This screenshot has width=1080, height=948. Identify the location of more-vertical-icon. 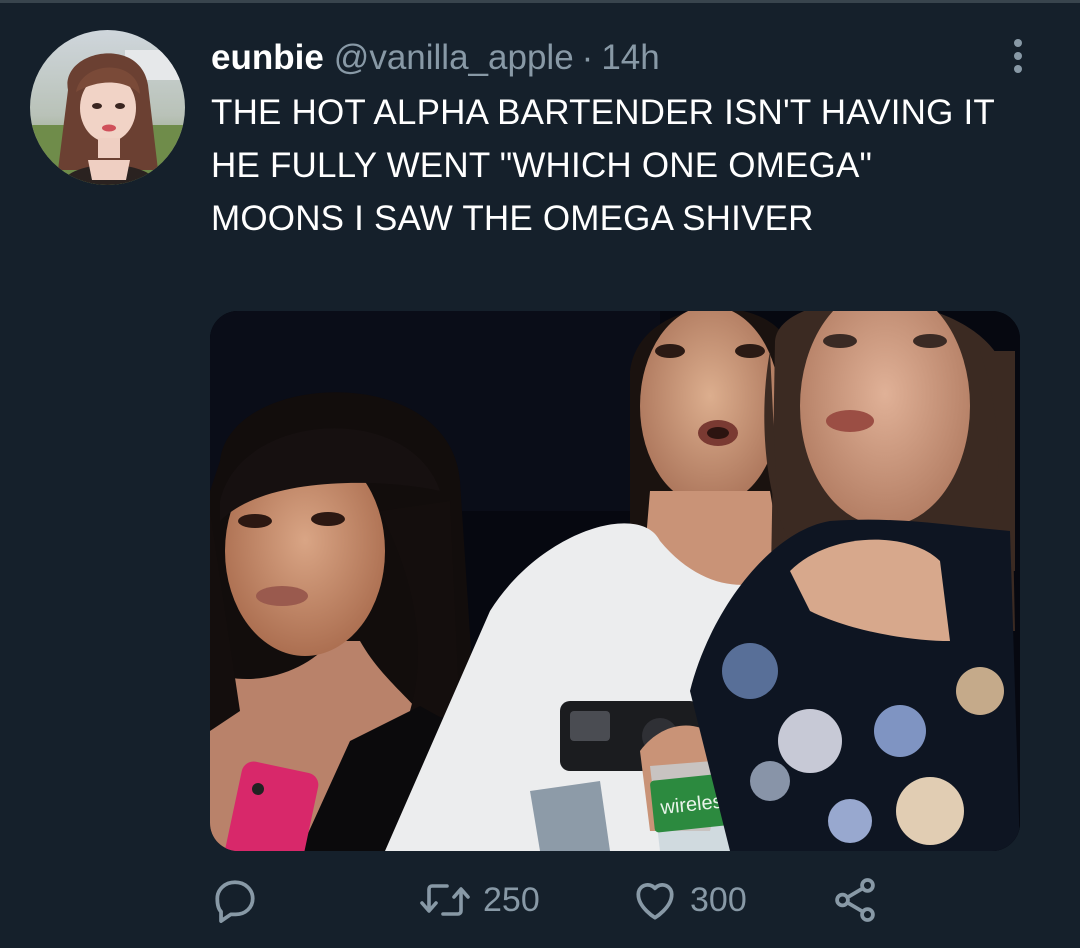
(1018, 43).